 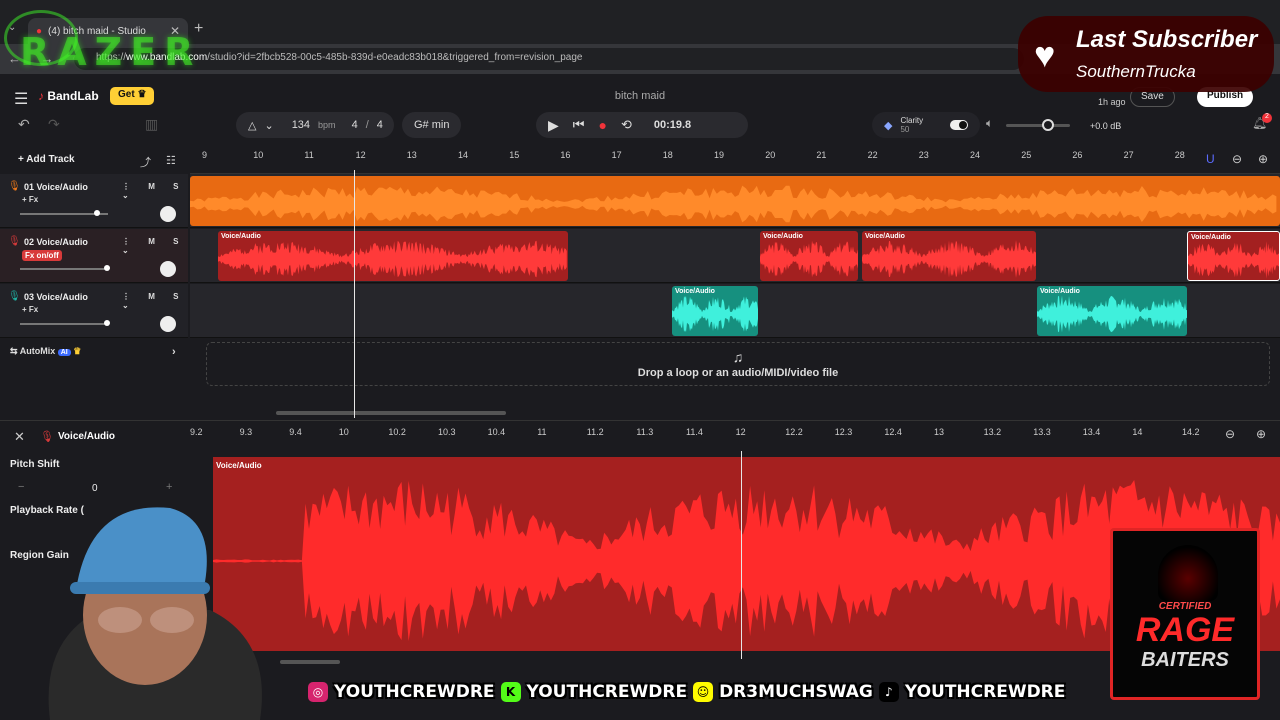 I want to click on social-handle: YOUTHCREWDRE, so click(x=607, y=692).